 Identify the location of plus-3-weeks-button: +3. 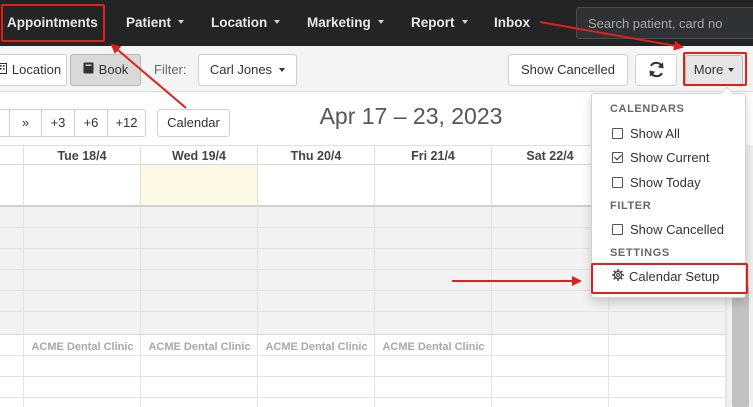
(58, 123).